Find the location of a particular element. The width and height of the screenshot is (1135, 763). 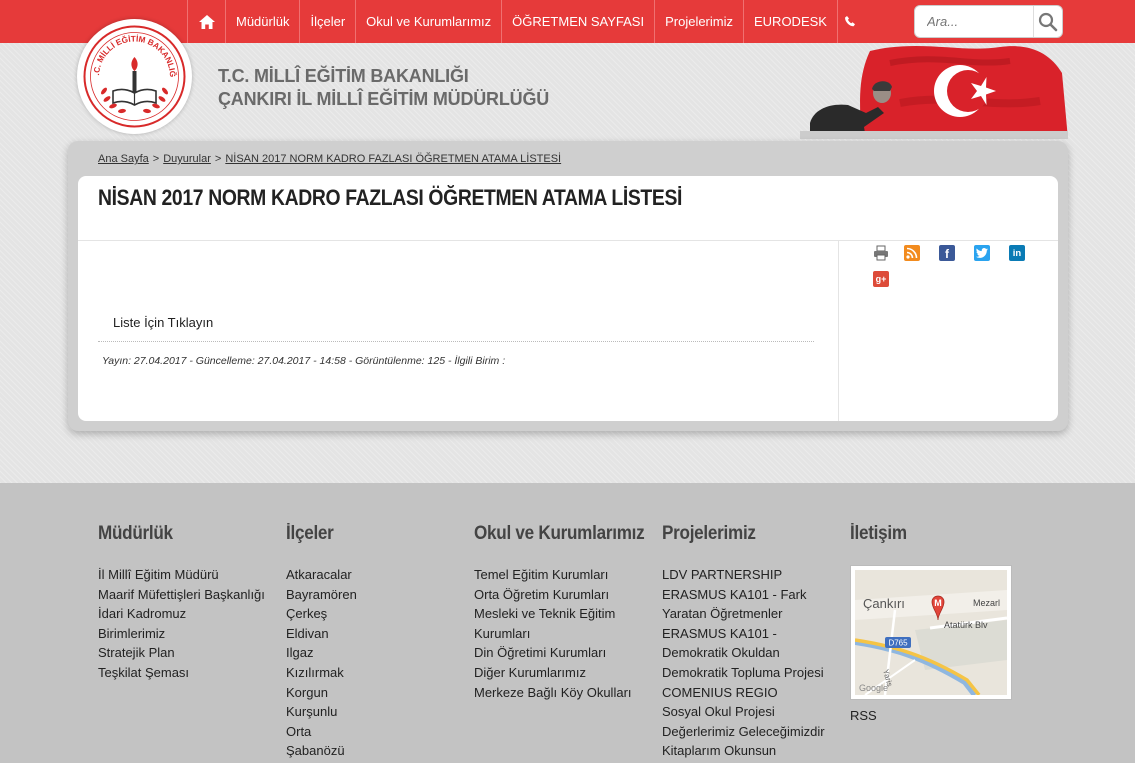

svg-text: Atatürk Blv is located at coordinates (966, 625).